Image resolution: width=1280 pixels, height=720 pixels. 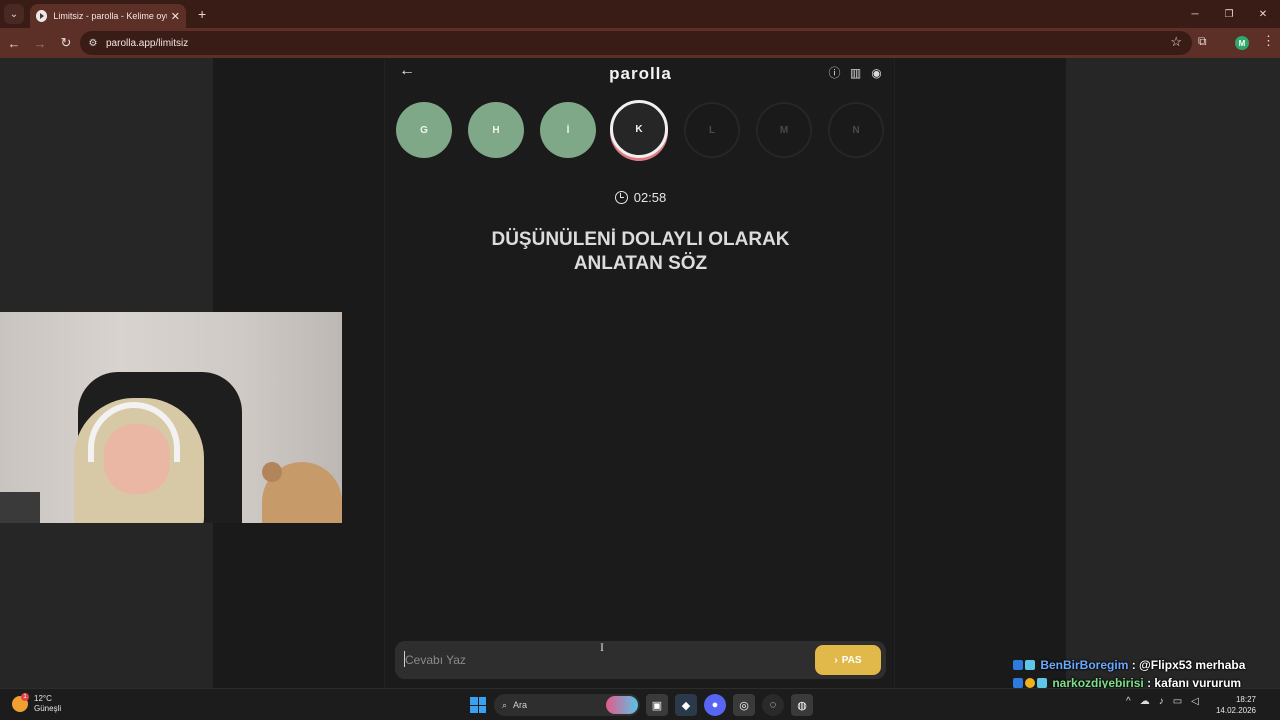 What do you see at coordinates (14, 14) in the screenshot?
I see `tab-search-button: ⌄` at bounding box center [14, 14].